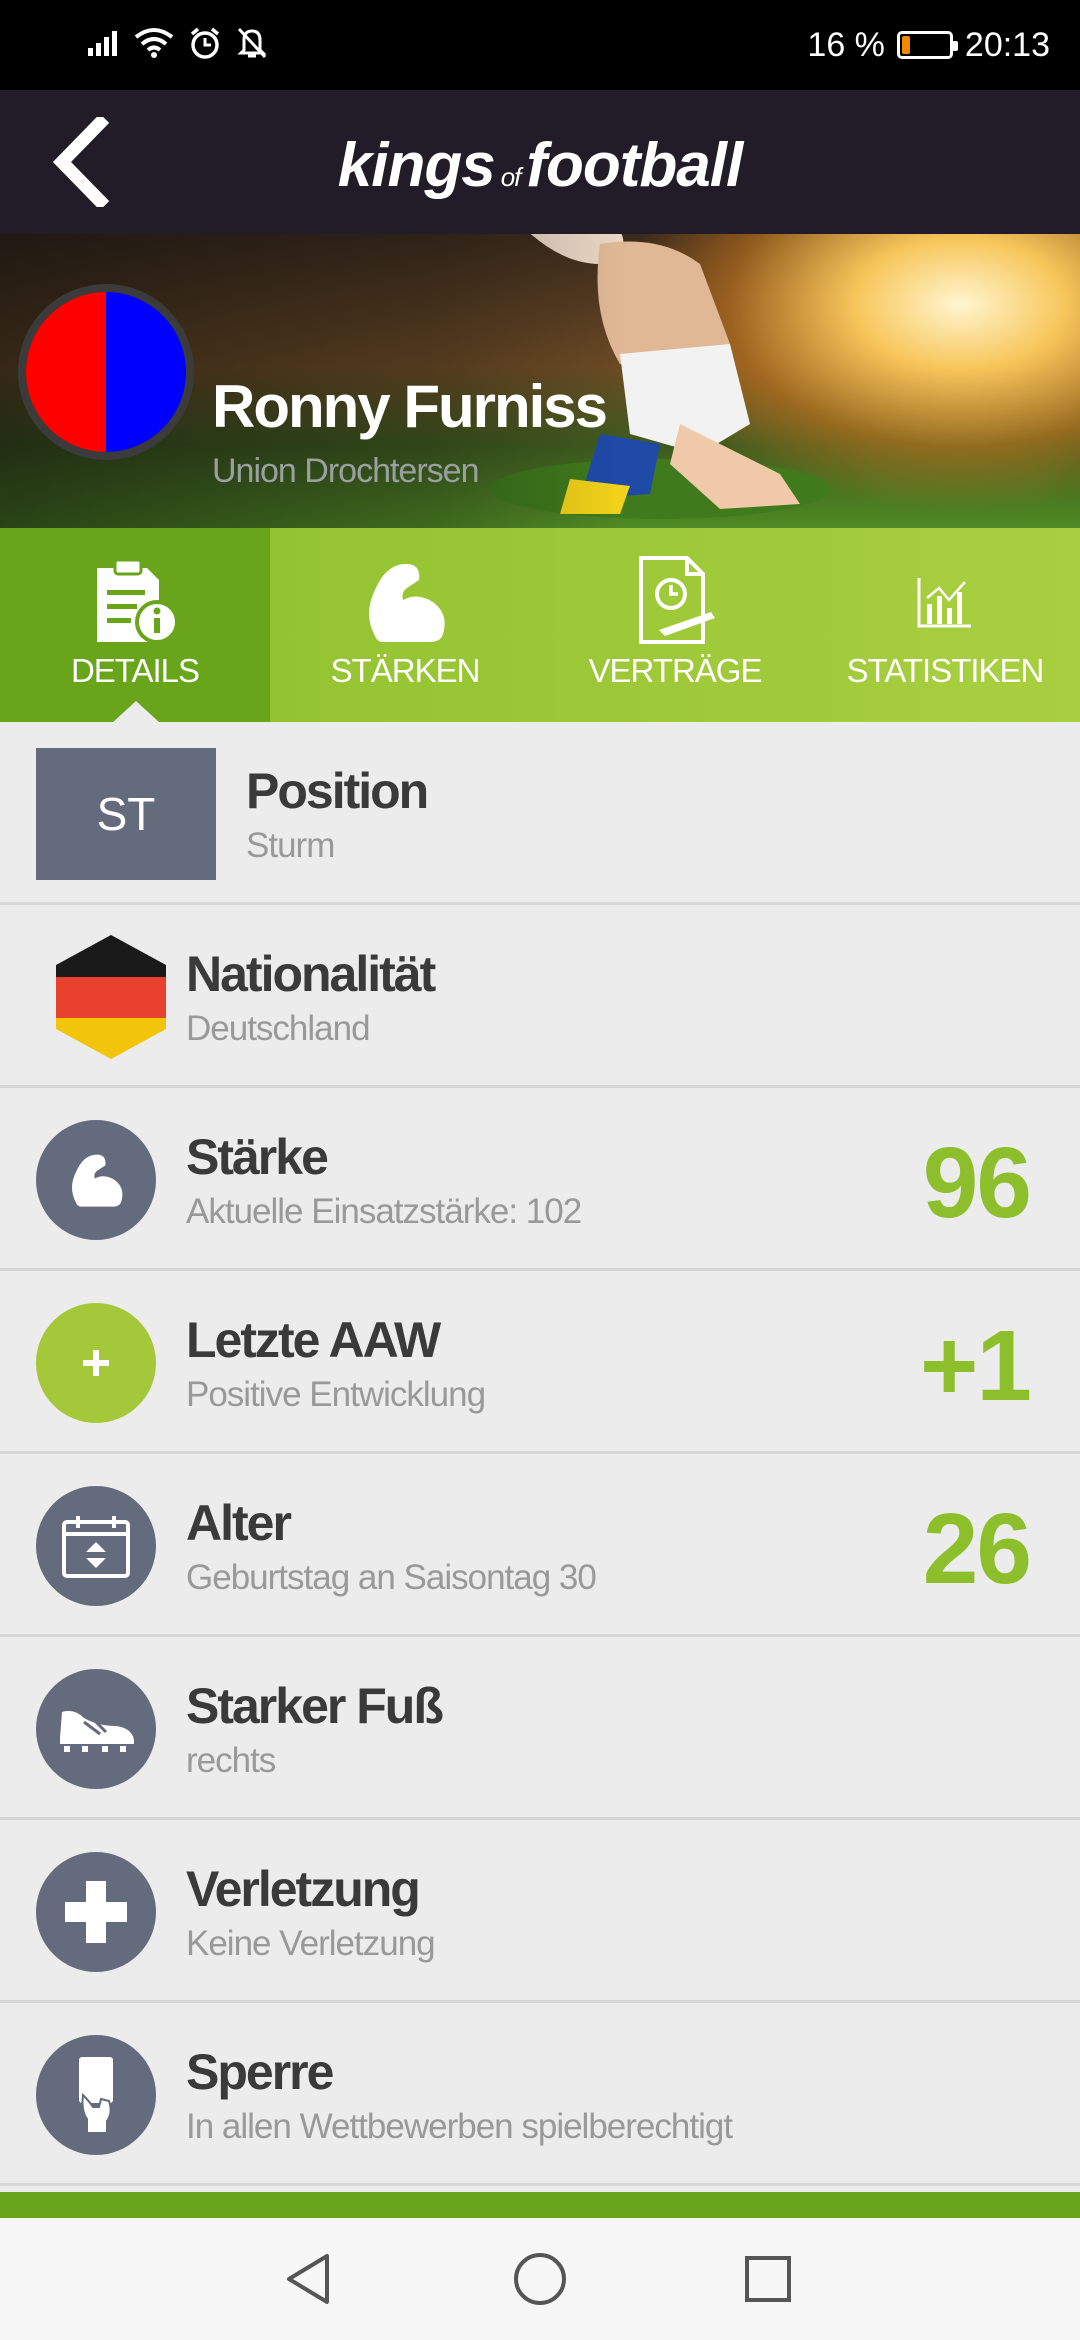 Image resolution: width=1080 pixels, height=2340 pixels. What do you see at coordinates (313, 1340) in the screenshot?
I see `row-title: Letzte AAW` at bounding box center [313, 1340].